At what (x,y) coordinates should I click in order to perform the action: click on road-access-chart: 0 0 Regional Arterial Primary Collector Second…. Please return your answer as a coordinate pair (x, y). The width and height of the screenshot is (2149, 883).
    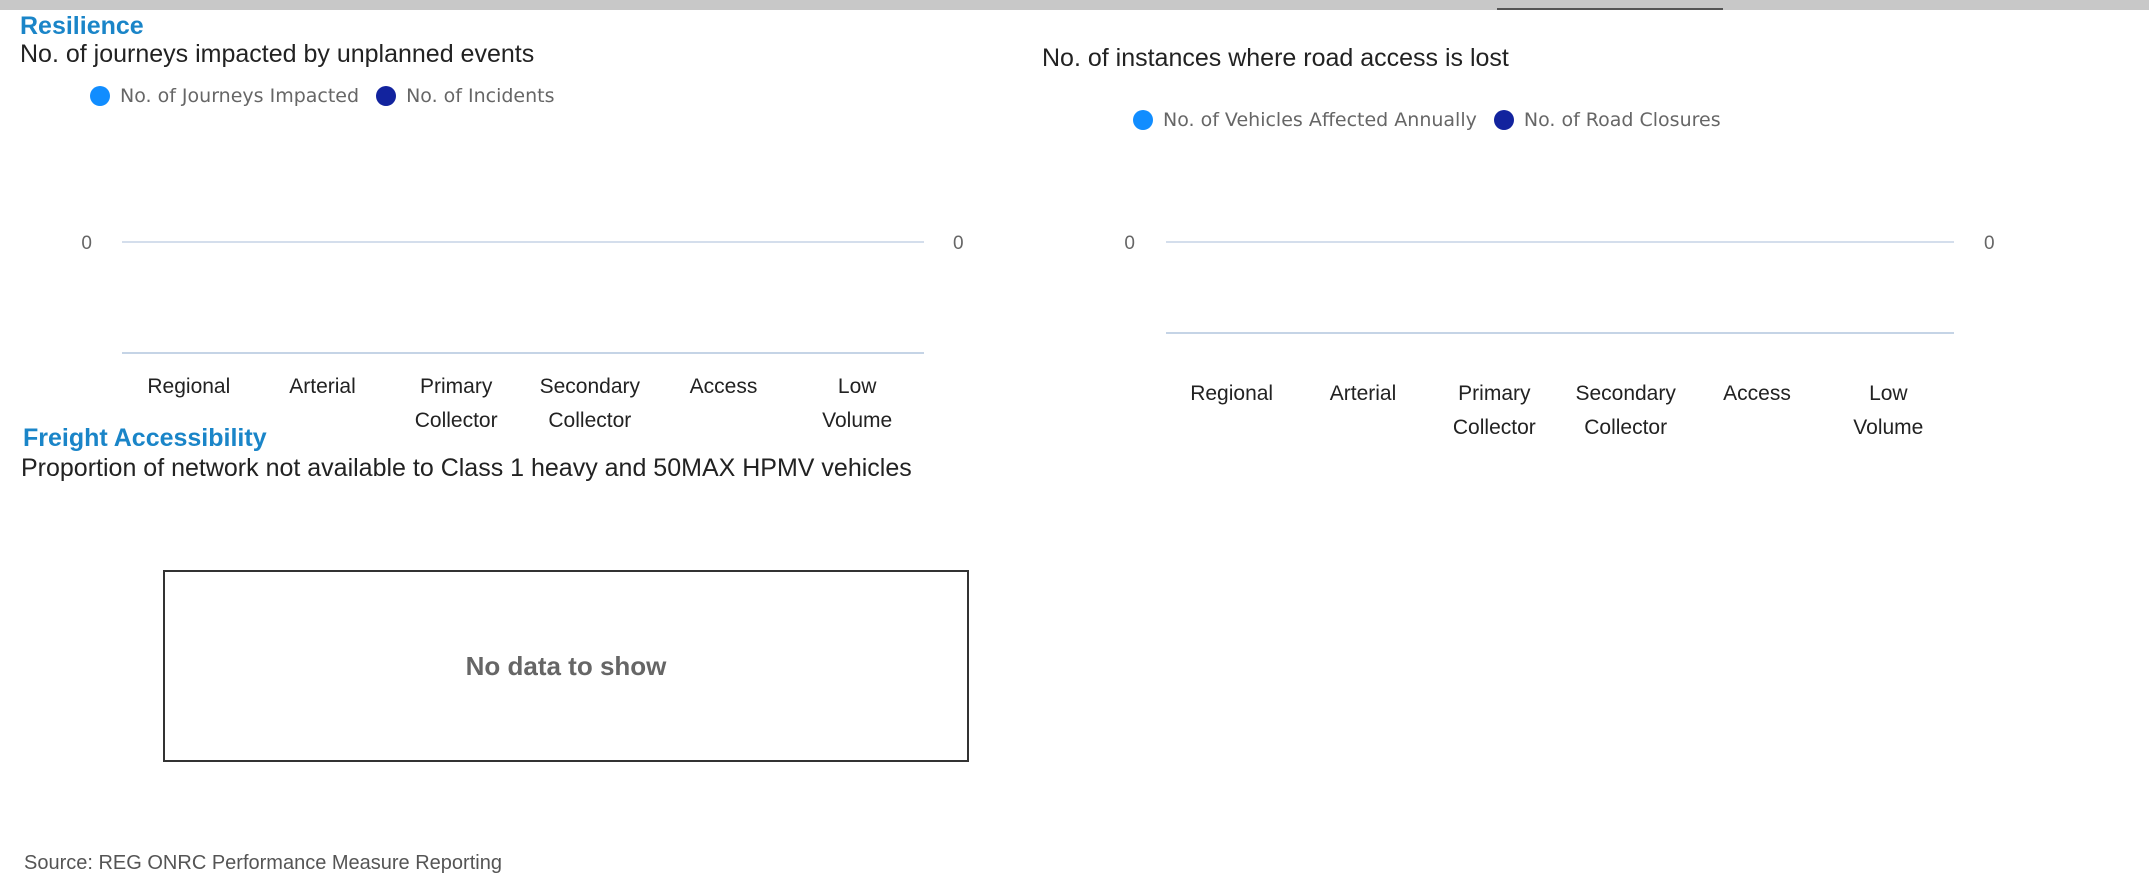
    Looking at the image, I should click on (1559, 336).